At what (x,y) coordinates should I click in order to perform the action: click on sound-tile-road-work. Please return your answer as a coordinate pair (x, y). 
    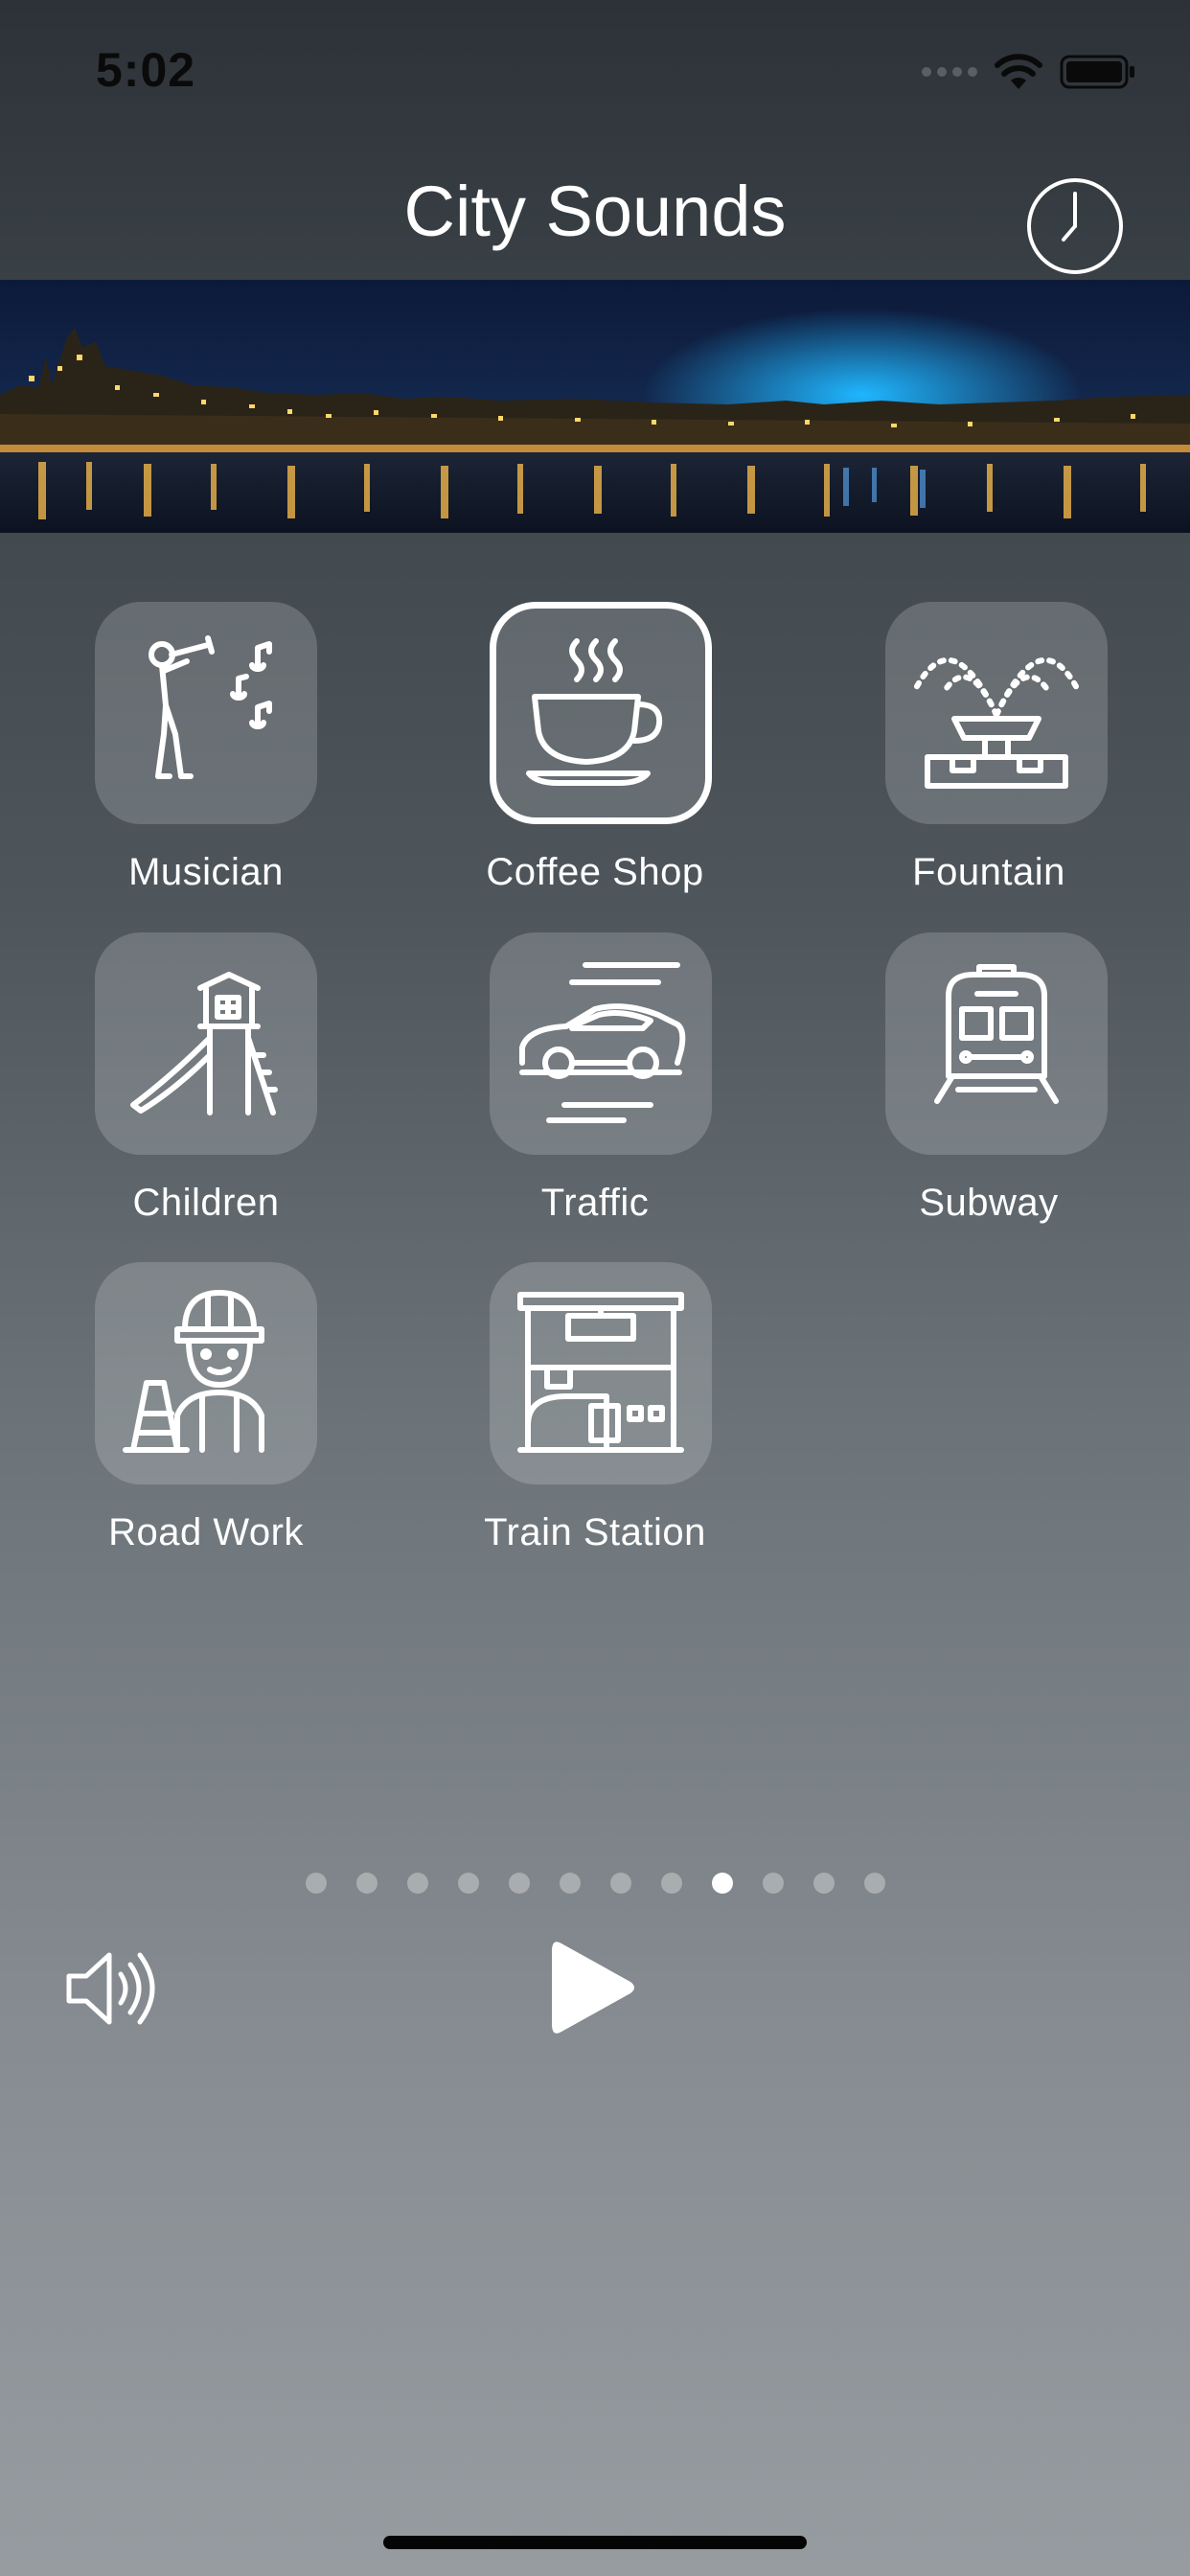
    Looking at the image, I should click on (206, 1373).